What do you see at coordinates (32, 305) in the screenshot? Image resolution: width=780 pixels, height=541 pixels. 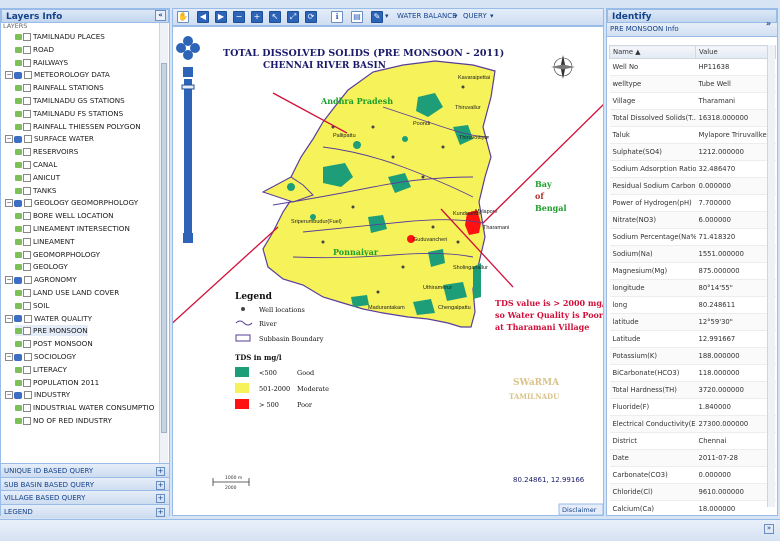 I see `layer-item: SOIL` at bounding box center [32, 305].